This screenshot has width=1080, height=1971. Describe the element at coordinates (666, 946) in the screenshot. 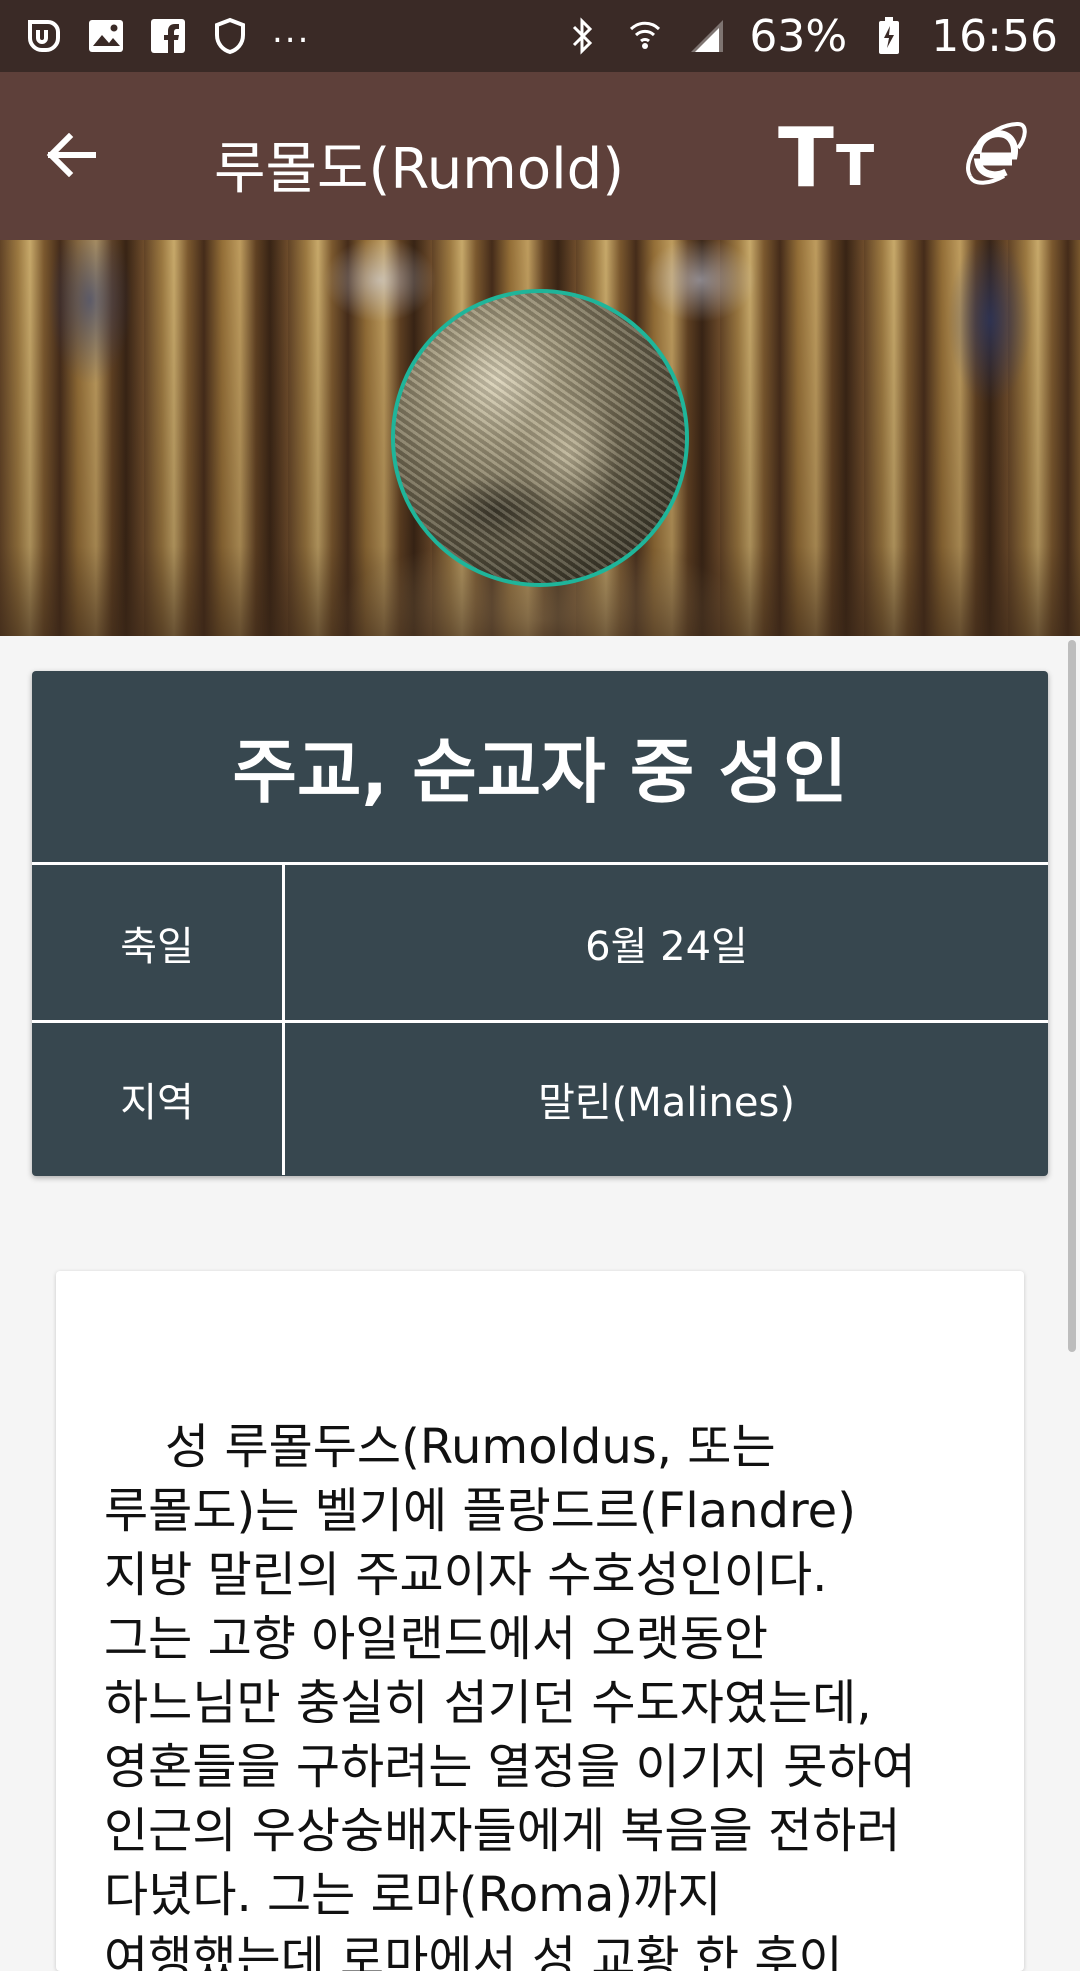

I see `feast-day-value: 6월 24일` at that location.